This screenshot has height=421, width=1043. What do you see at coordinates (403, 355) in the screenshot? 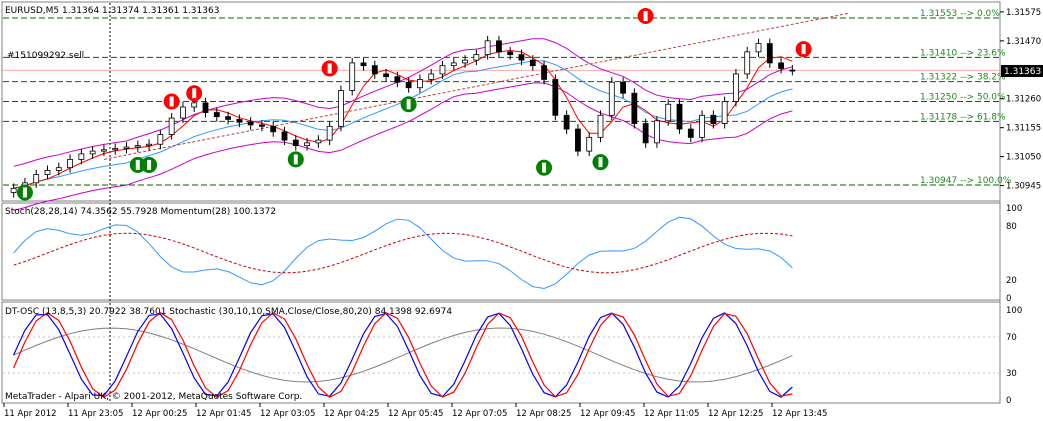
I see `dt-stochastic-line` at bounding box center [403, 355].